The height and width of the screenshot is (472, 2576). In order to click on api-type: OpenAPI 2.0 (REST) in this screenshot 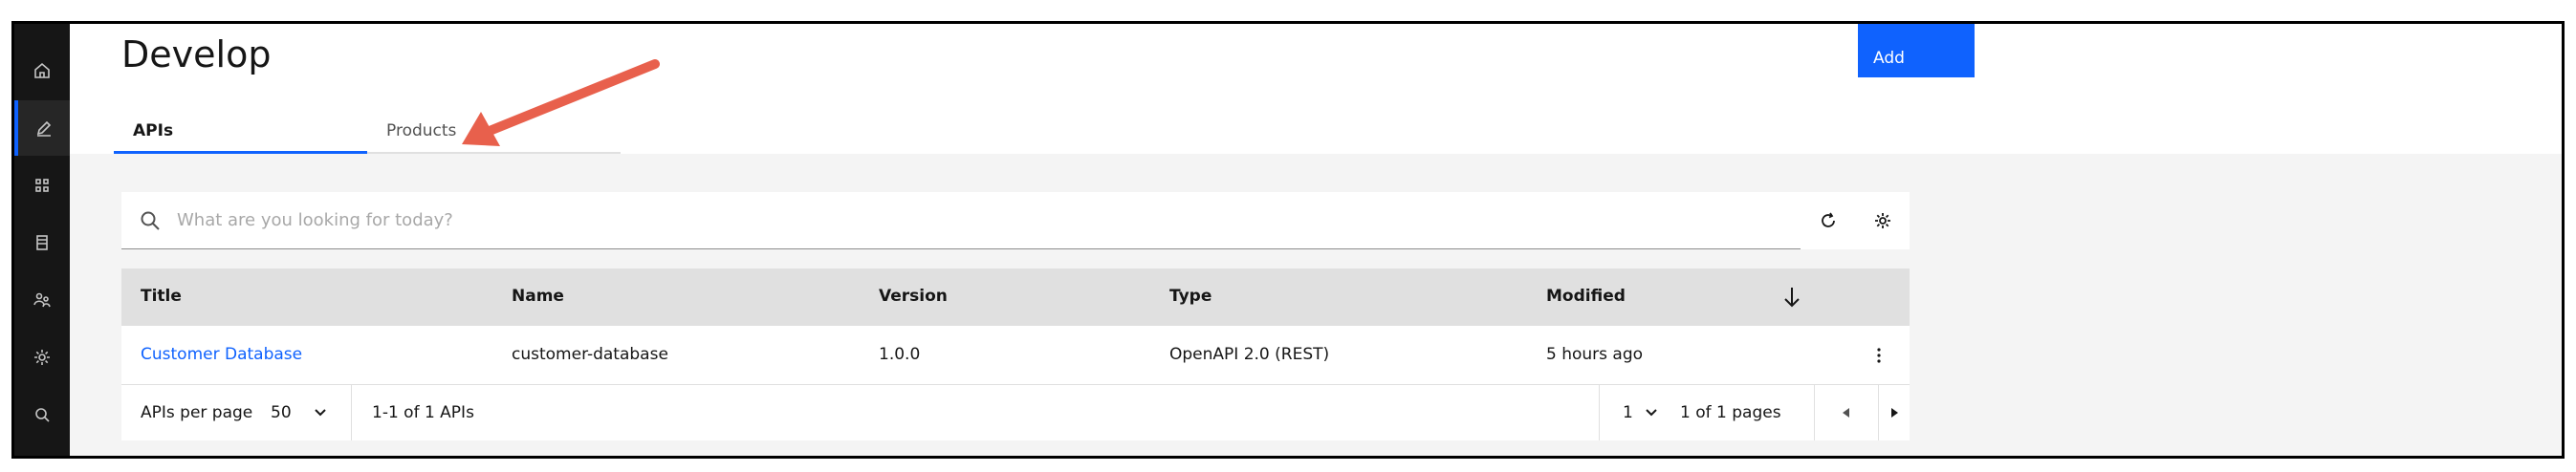, I will do `click(1249, 355)`.